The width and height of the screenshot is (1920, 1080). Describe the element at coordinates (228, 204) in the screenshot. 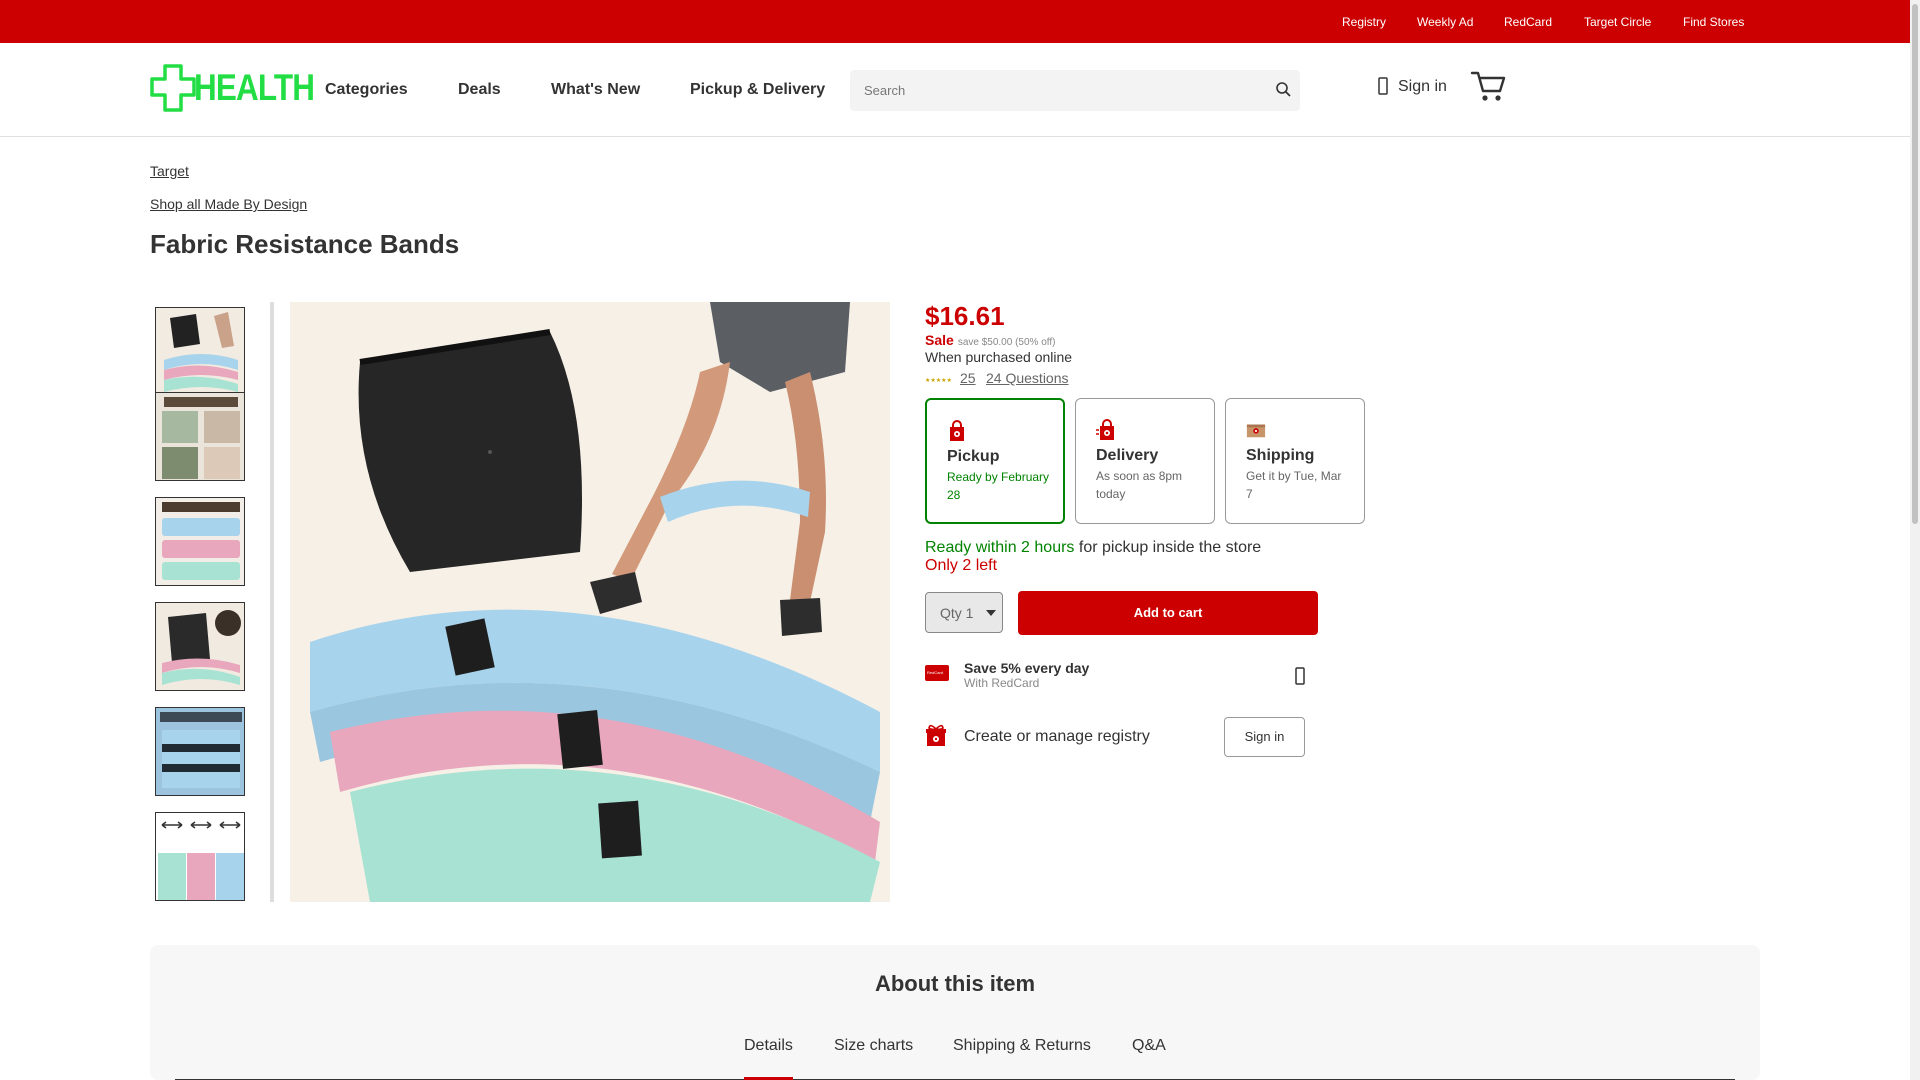

I see `breadcrumb-made-by-design: Shop all Made By Design` at that location.